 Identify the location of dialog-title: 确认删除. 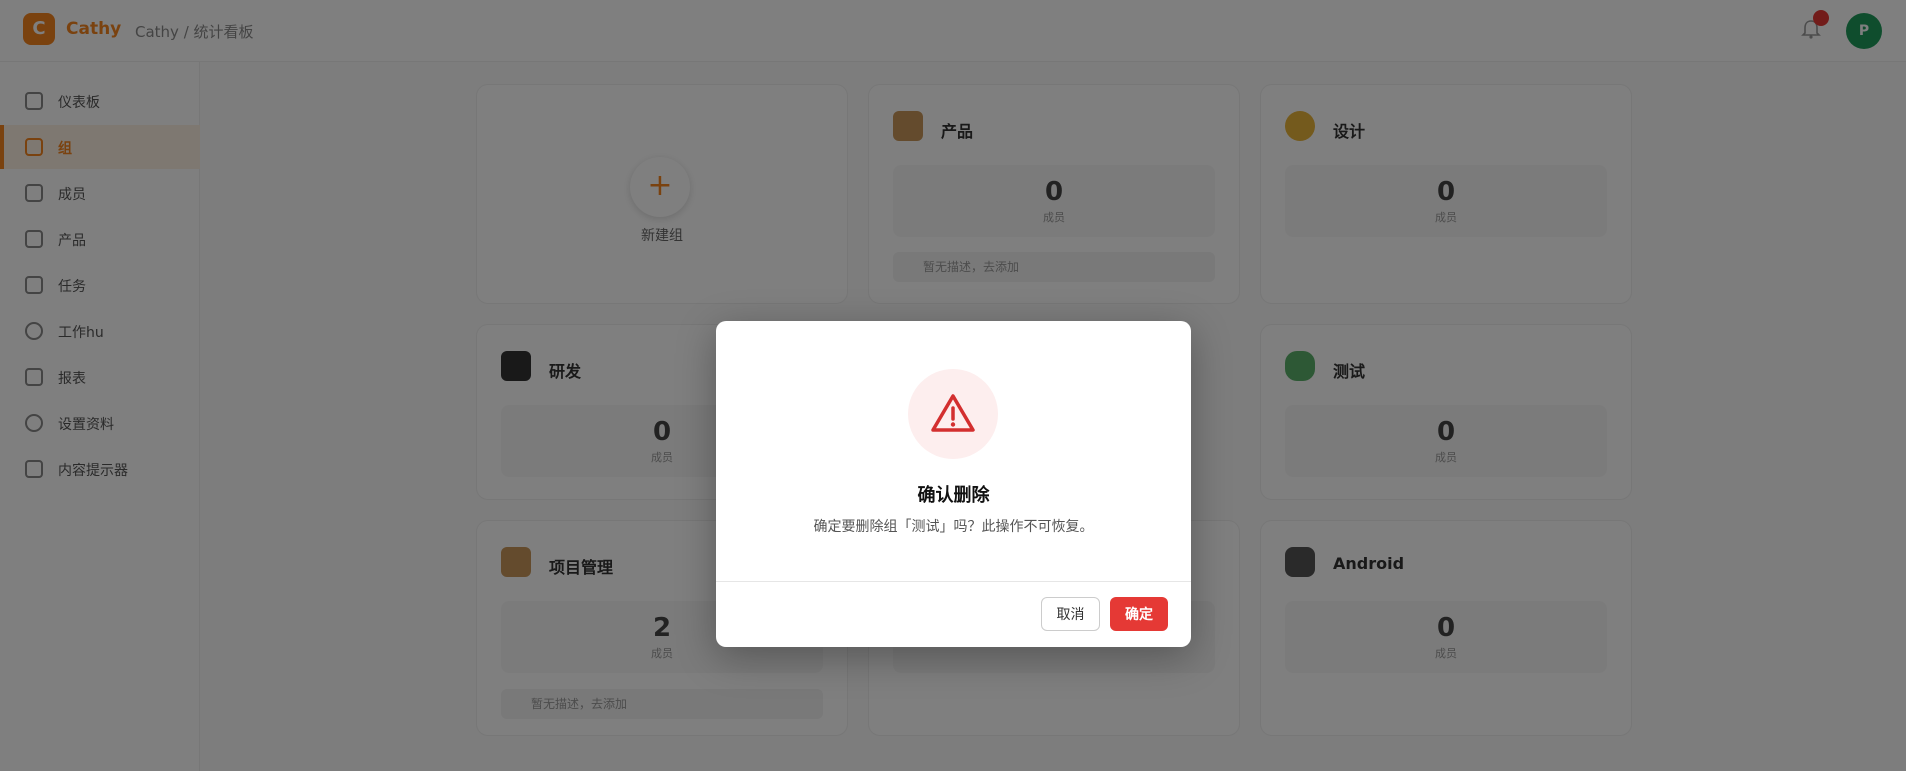
(953, 495).